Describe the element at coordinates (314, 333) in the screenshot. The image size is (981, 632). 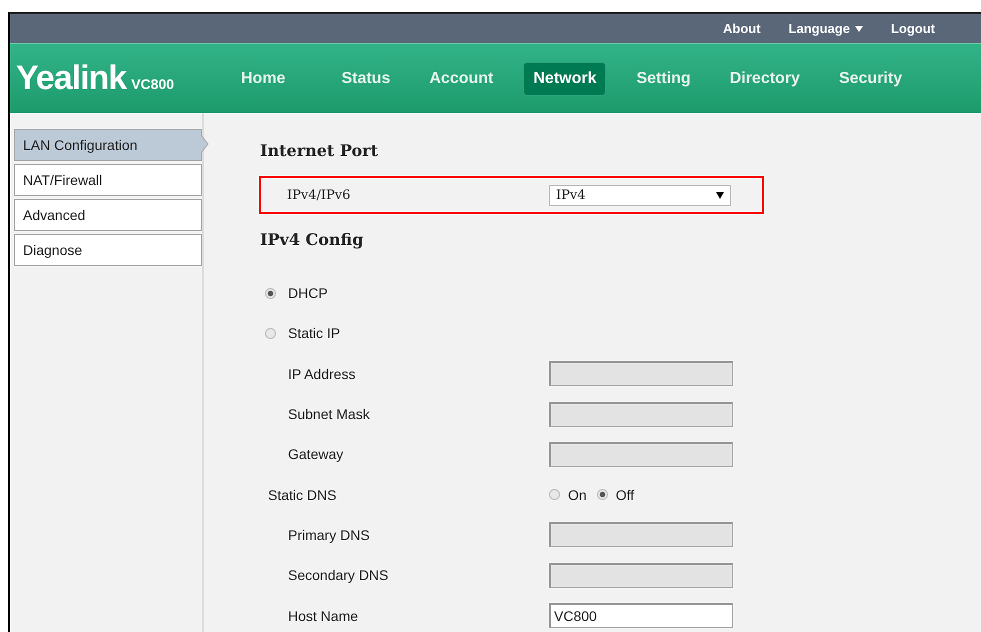
I see `radio-label: Static IP` at that location.